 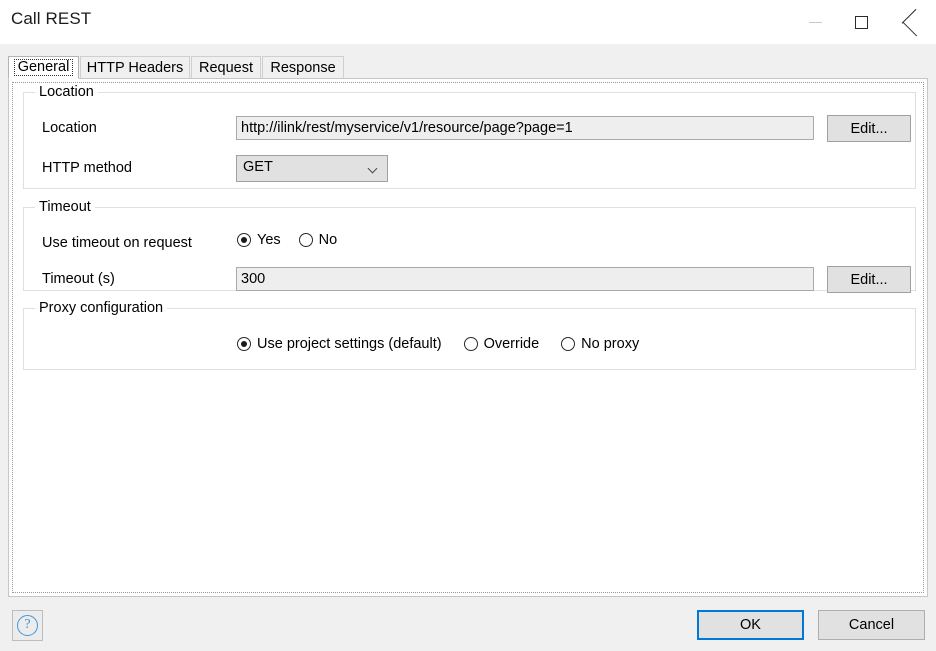 I want to click on location-group-title: Location, so click(x=66, y=92).